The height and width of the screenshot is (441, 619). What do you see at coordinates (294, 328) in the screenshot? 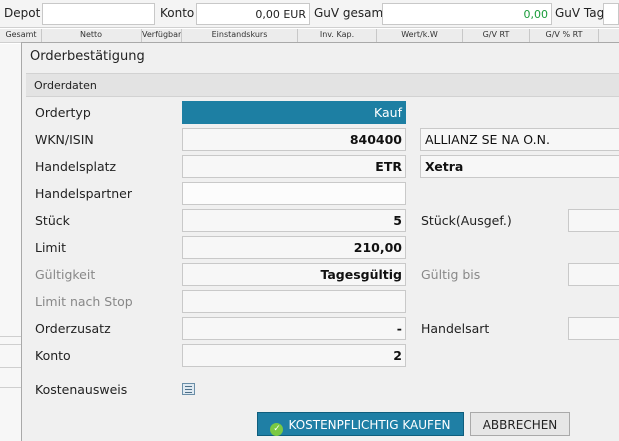
I see `orderzusatz-field: -` at bounding box center [294, 328].